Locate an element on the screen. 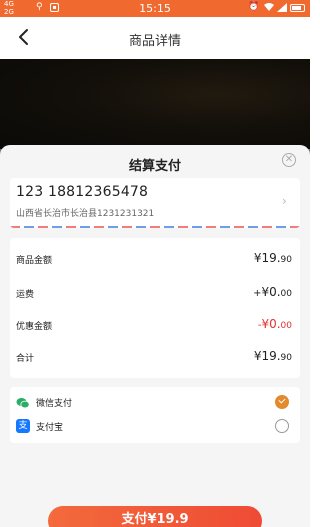  payment-option-alipay: 支 支付宝 is located at coordinates (155, 427).